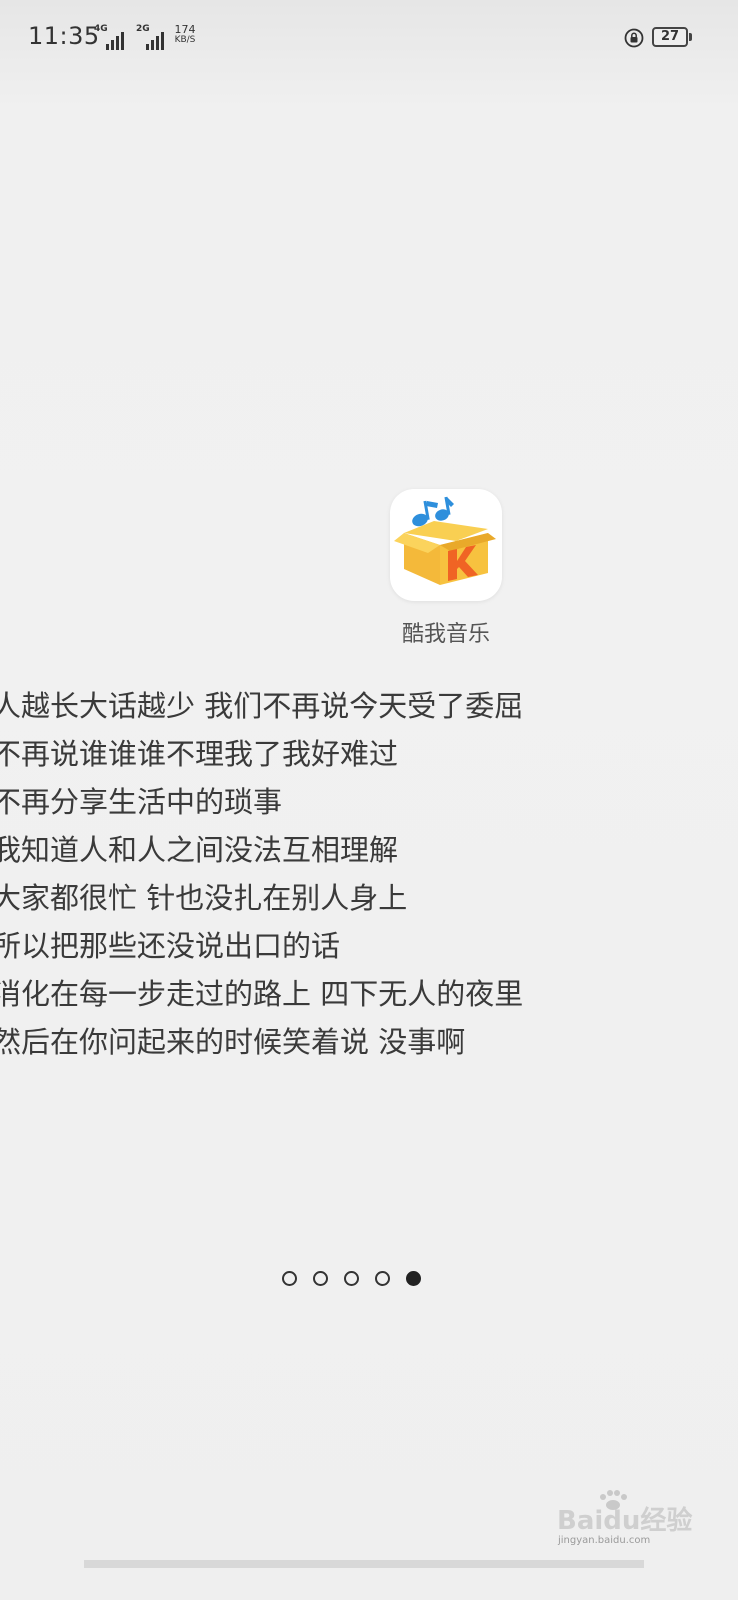 This screenshot has height=1600, width=738. I want to click on battery-icon: 27, so click(670, 37).